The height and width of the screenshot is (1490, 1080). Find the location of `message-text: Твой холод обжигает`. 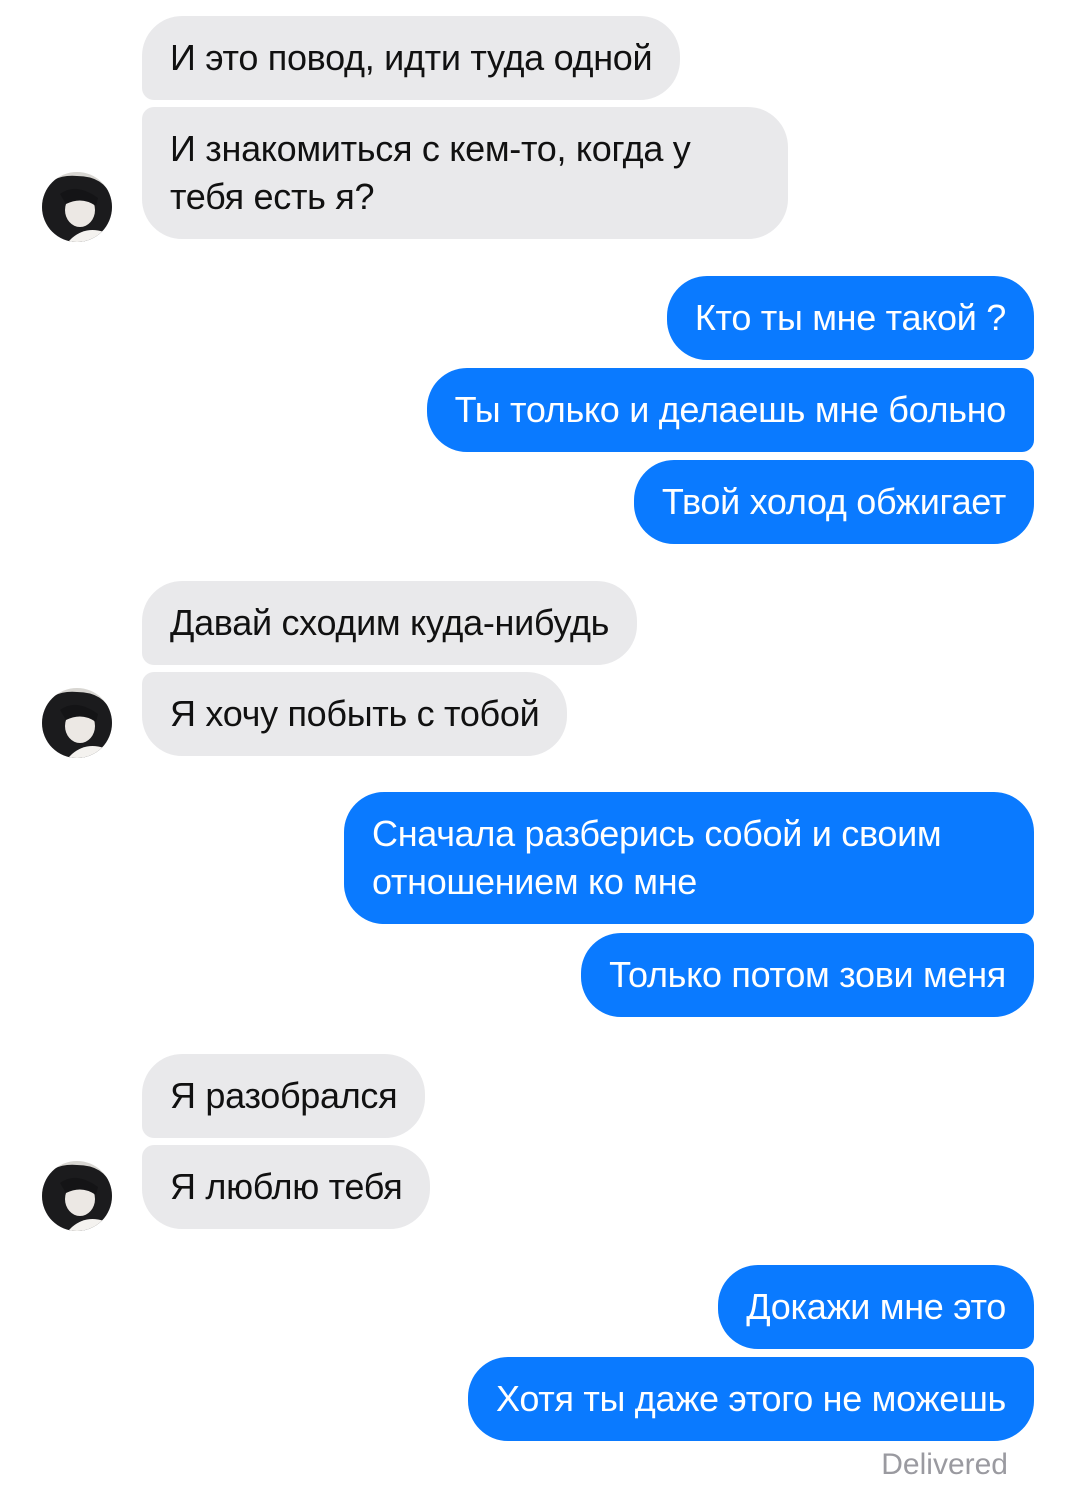

message-text: Твой холод обжигает is located at coordinates (833, 501).